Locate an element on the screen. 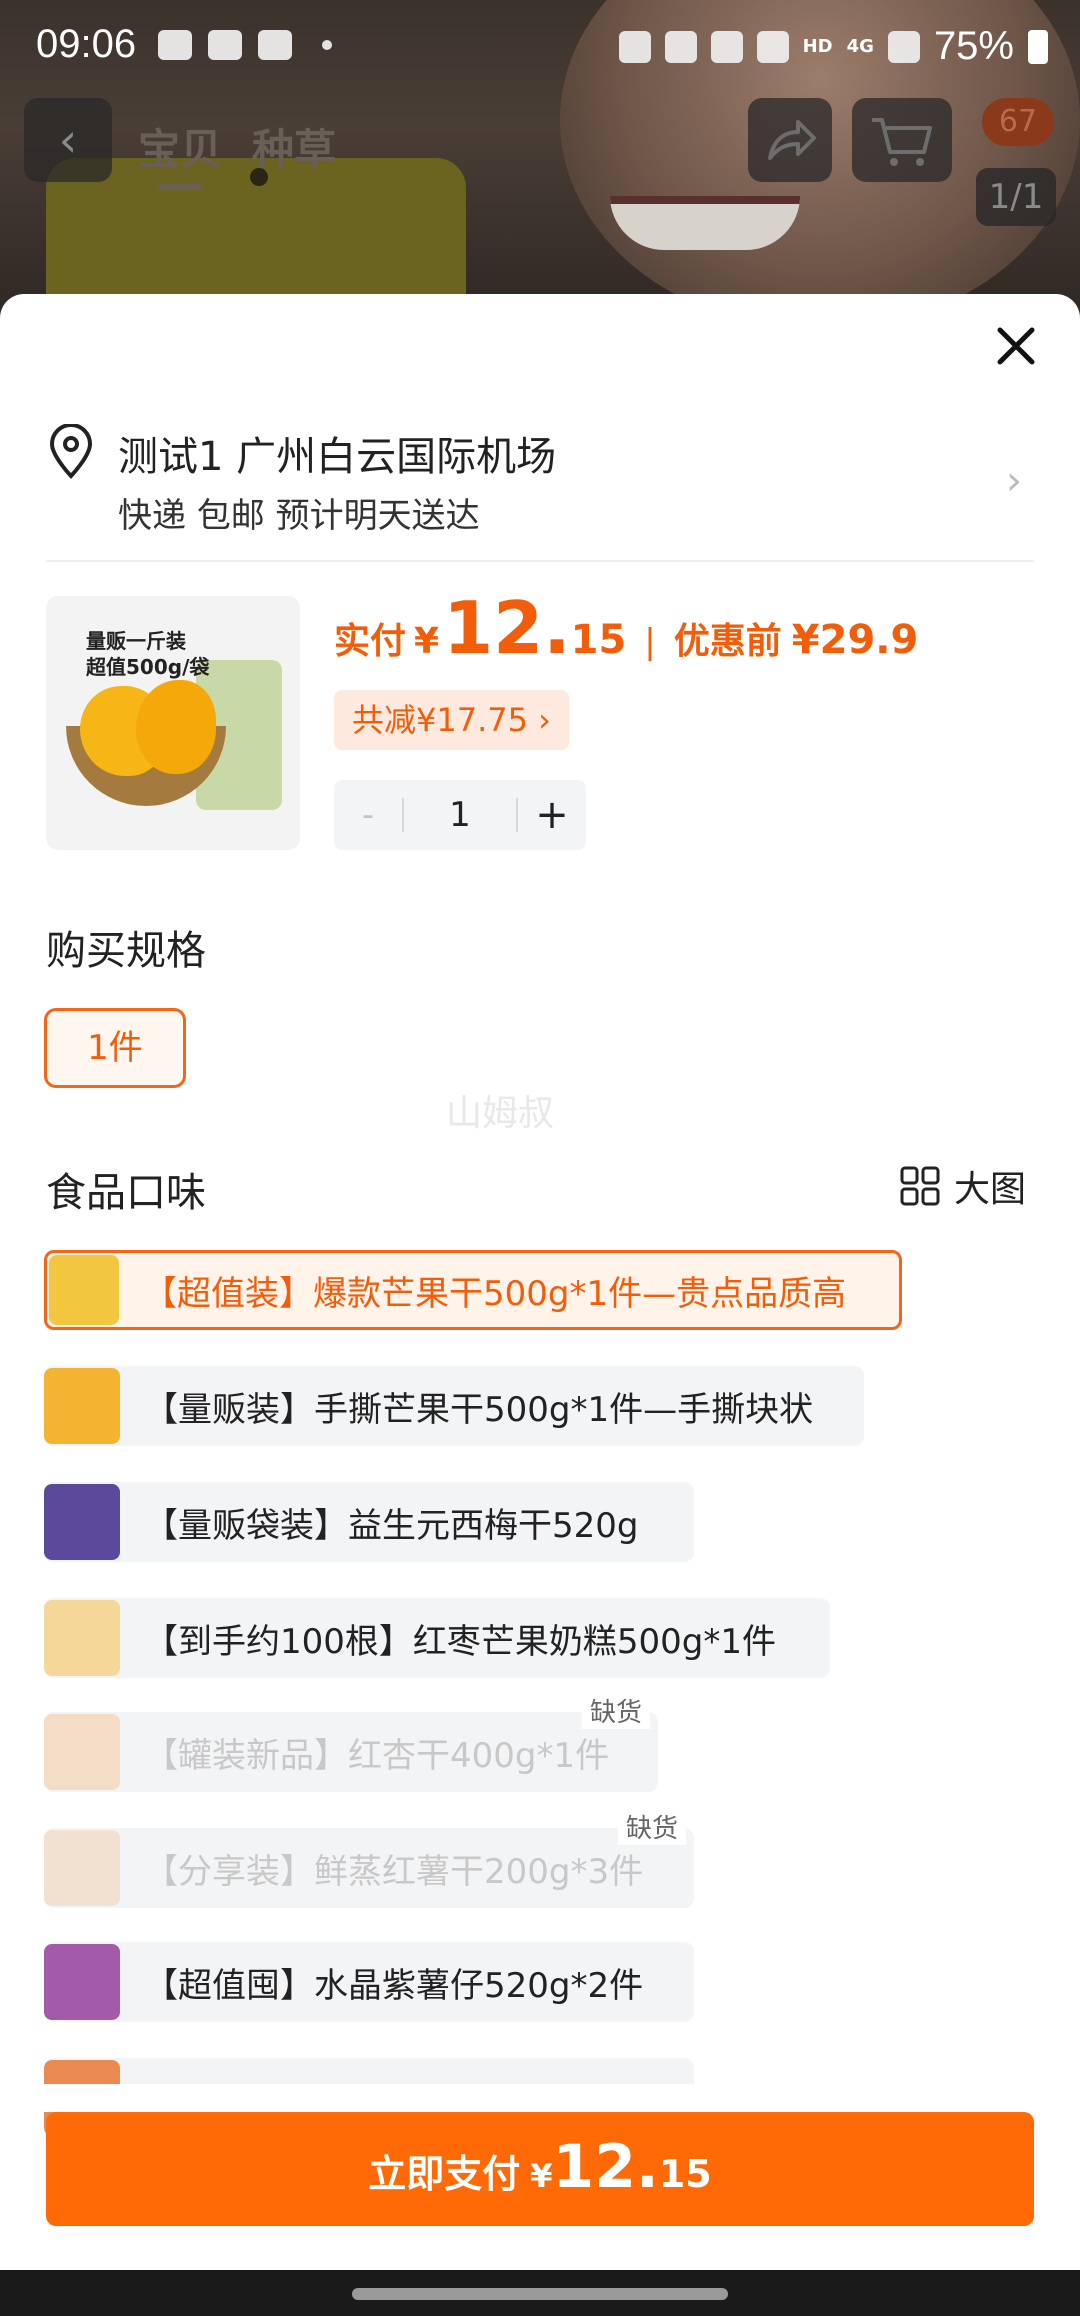 The width and height of the screenshot is (1080, 2316). back-button: ‹ is located at coordinates (68, 140).